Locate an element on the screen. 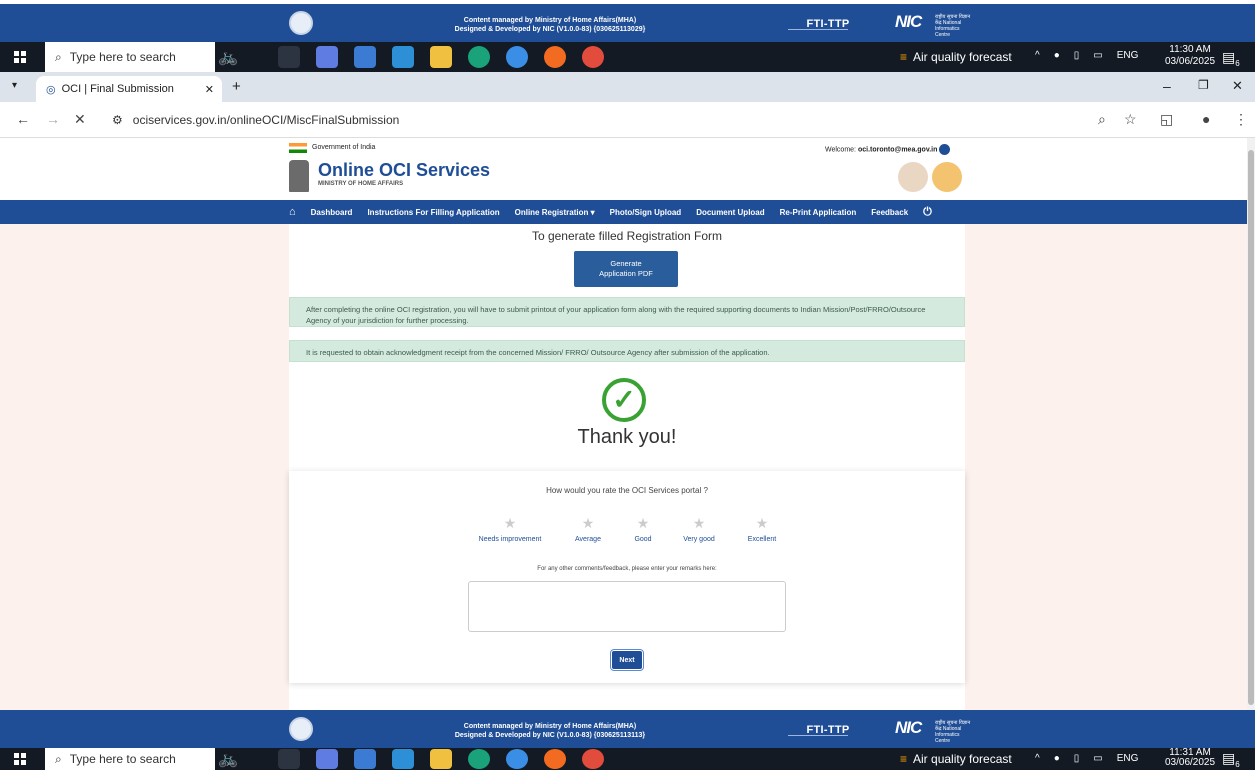 This screenshot has width=1255, height=771. new-tab-icon: + is located at coordinates (236, 86).